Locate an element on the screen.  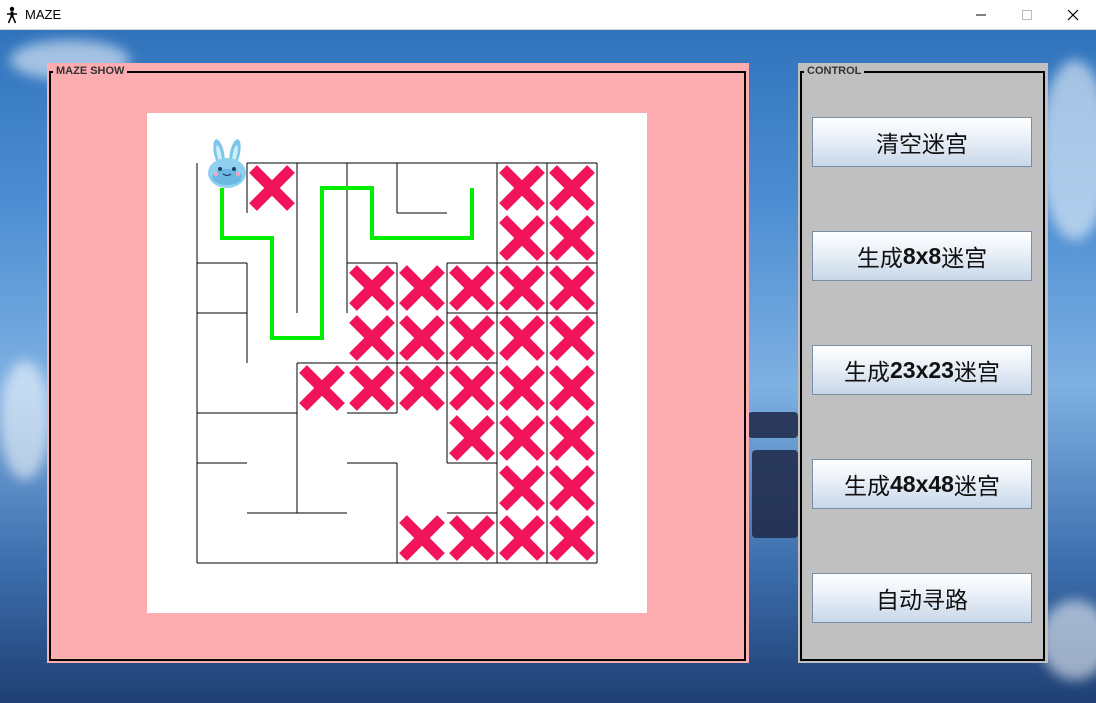
generate-48x48-maze-button: 生成 48x48 迷宫 is located at coordinates (922, 484).